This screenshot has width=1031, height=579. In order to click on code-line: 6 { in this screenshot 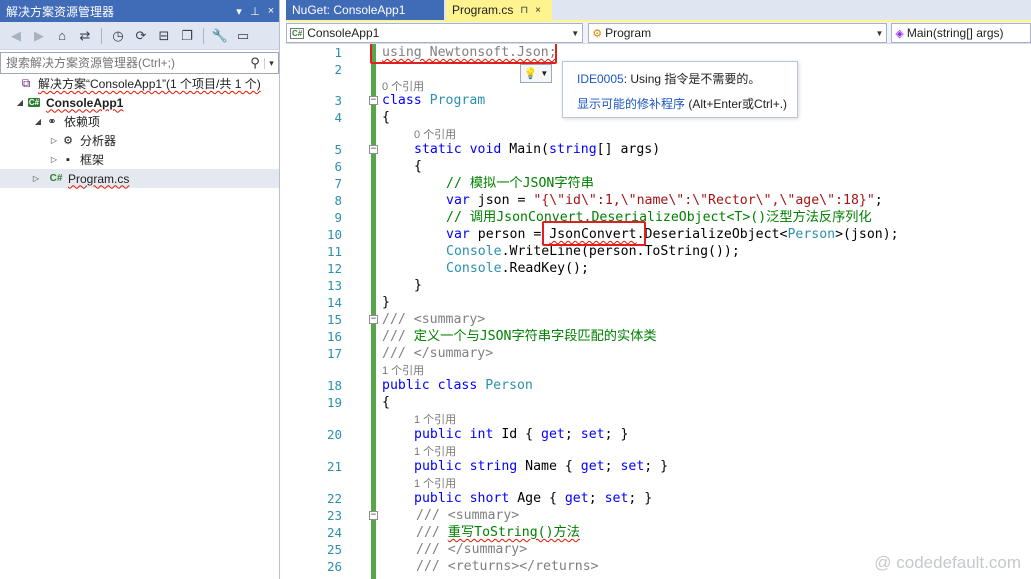, I will do `click(658, 166)`.